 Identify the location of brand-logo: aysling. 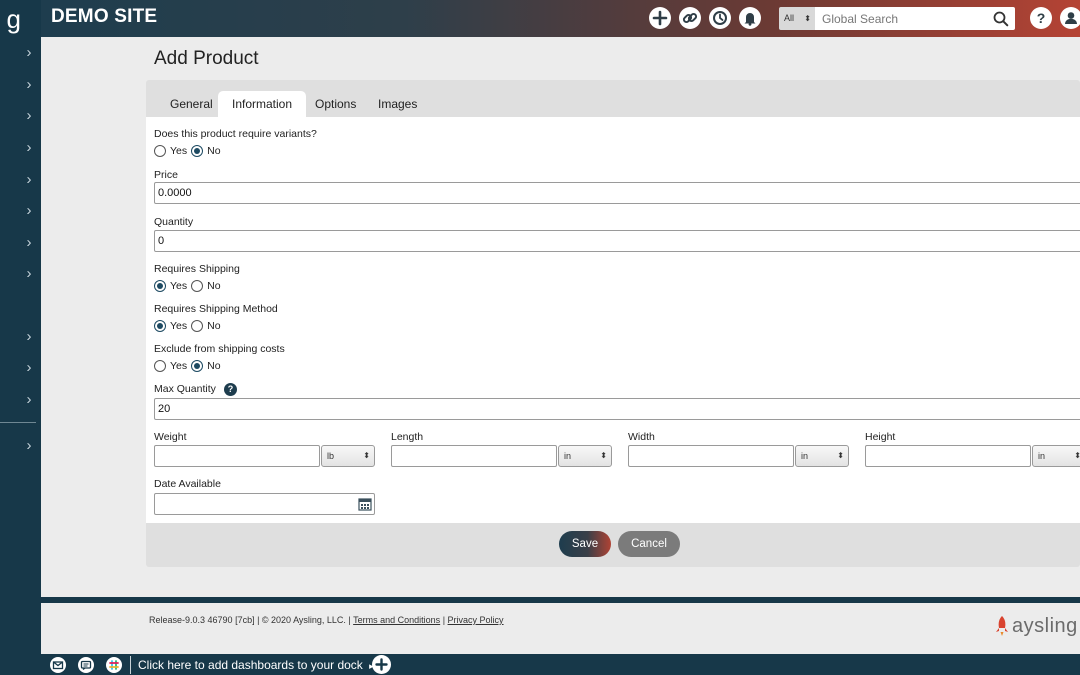
(1036, 626).